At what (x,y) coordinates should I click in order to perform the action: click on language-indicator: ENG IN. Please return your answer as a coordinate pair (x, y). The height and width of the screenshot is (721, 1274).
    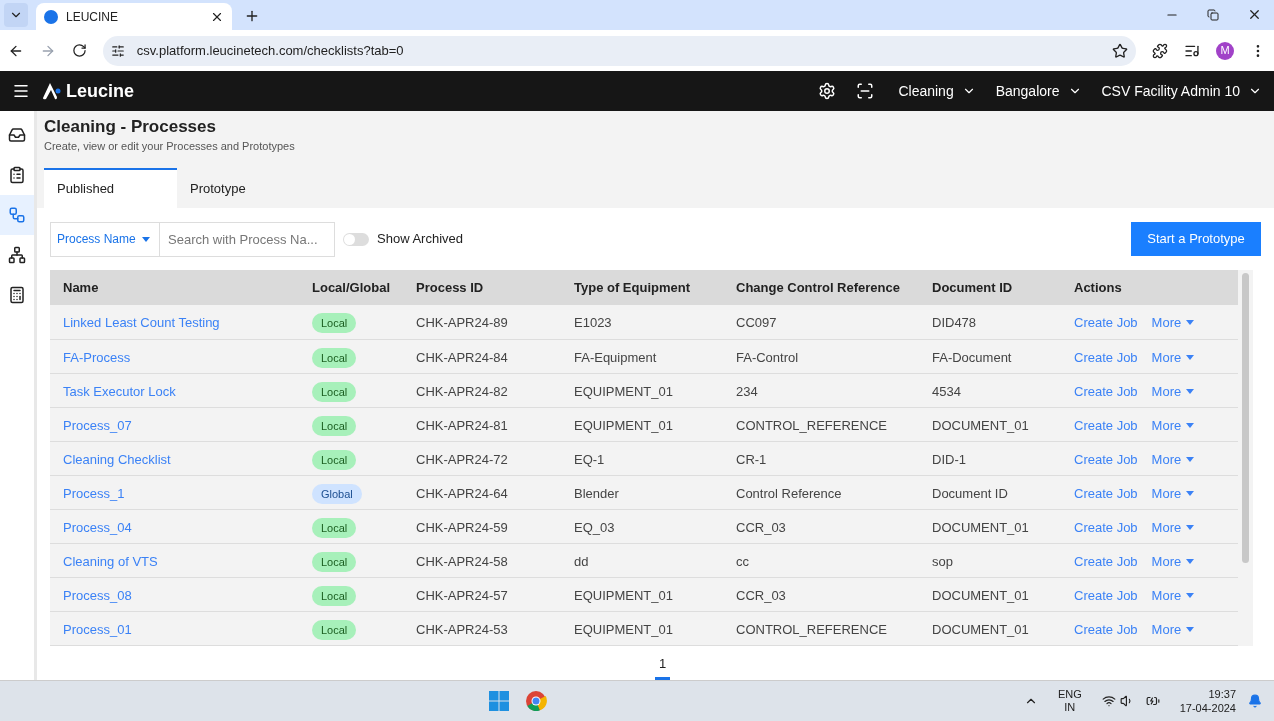
    Looking at the image, I should click on (1069, 701).